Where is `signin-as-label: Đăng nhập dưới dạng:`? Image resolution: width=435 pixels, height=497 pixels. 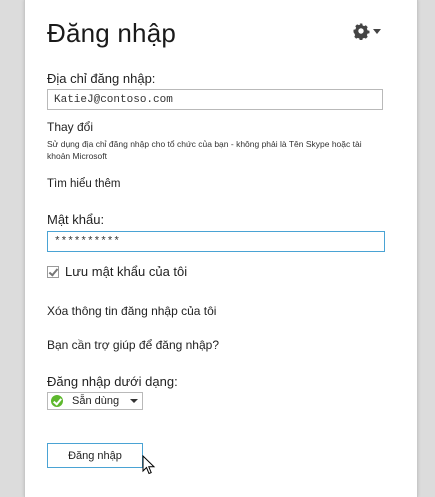
signin-as-label: Đăng nhập dưới dạng: is located at coordinates (112, 381).